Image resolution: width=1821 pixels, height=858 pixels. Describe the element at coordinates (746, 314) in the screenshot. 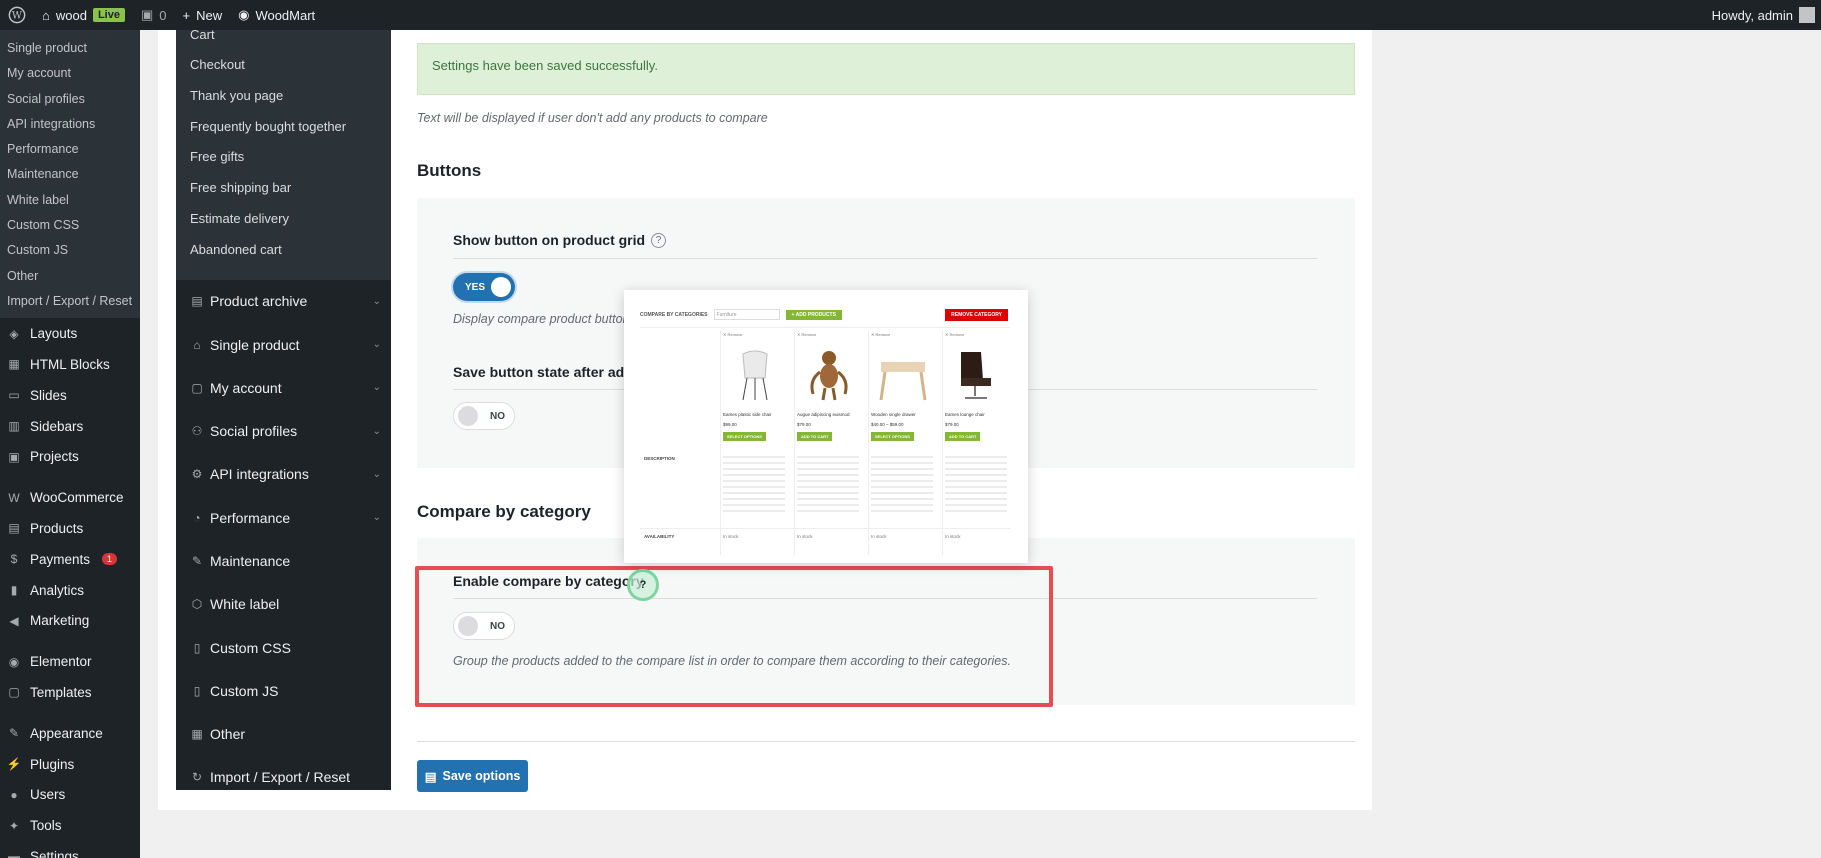

I see `preview-category-input: Furniture` at that location.